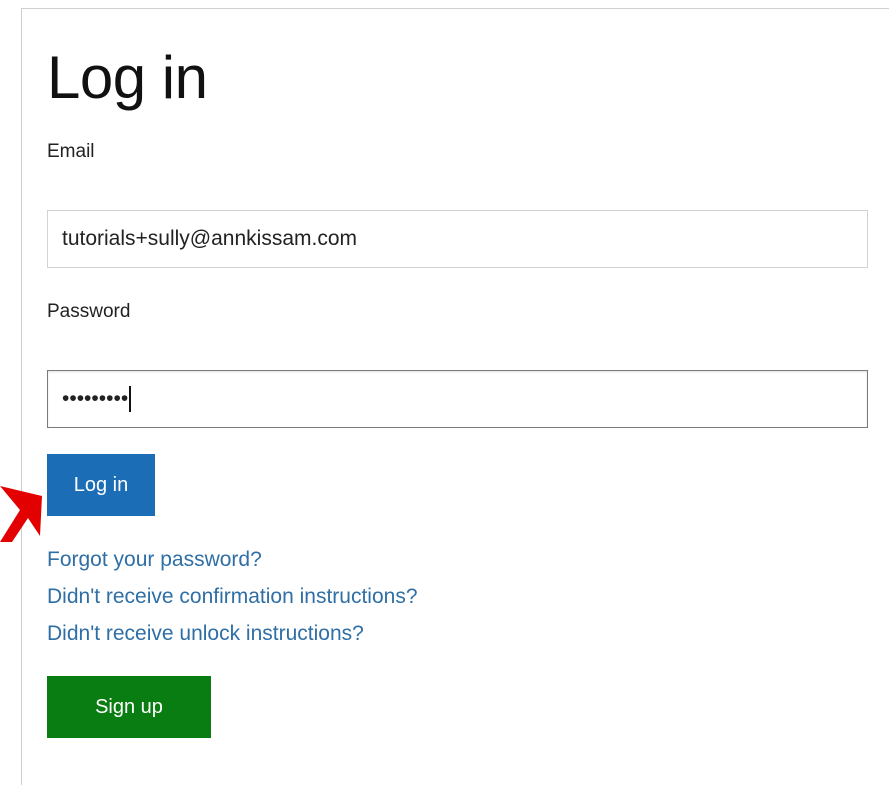  What do you see at coordinates (457, 239) in the screenshot?
I see `email-field: tutorials+sully@annkissam.com` at bounding box center [457, 239].